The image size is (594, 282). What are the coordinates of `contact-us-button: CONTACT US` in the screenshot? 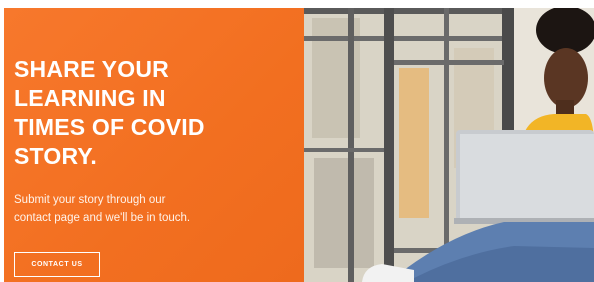 It's located at (57, 264).